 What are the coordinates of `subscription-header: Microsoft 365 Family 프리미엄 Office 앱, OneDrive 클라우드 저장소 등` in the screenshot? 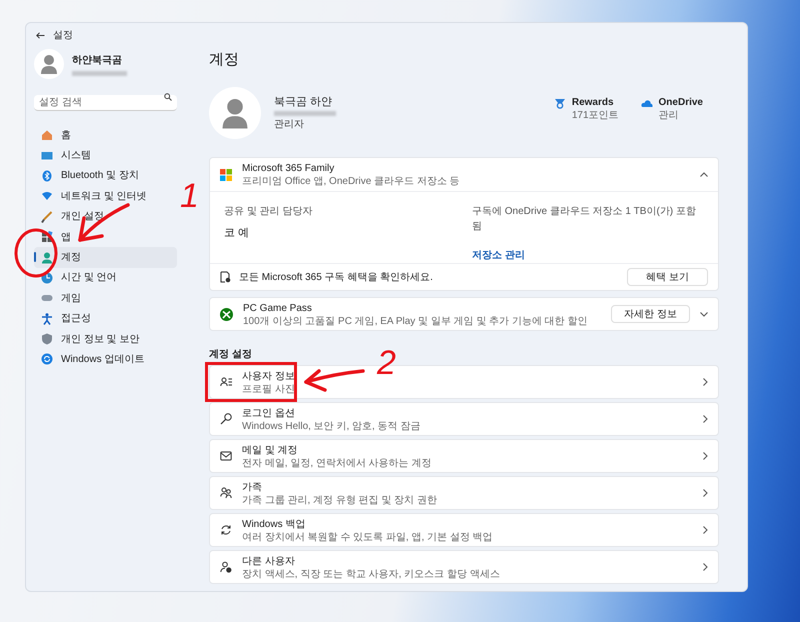 It's located at (464, 175).